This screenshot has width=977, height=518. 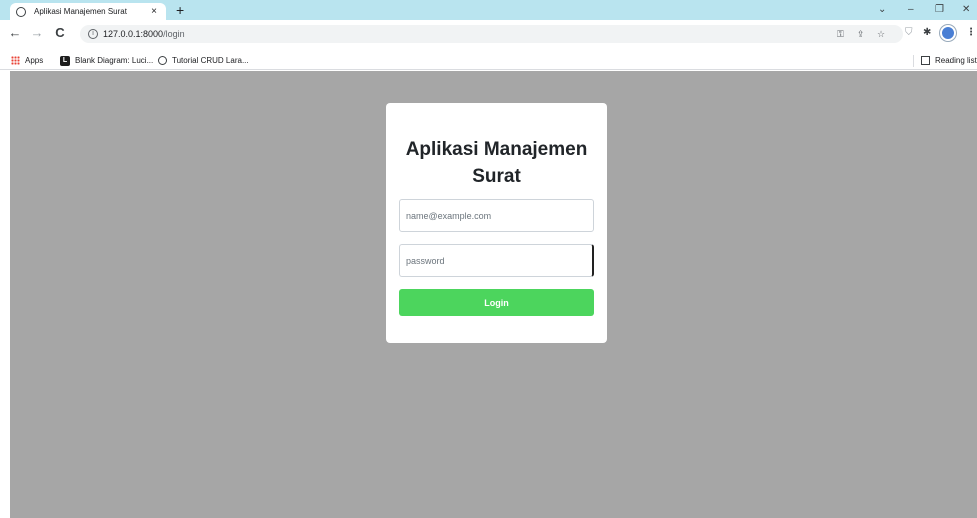 I want to click on reading-list-label: Reading list, so click(x=956, y=60).